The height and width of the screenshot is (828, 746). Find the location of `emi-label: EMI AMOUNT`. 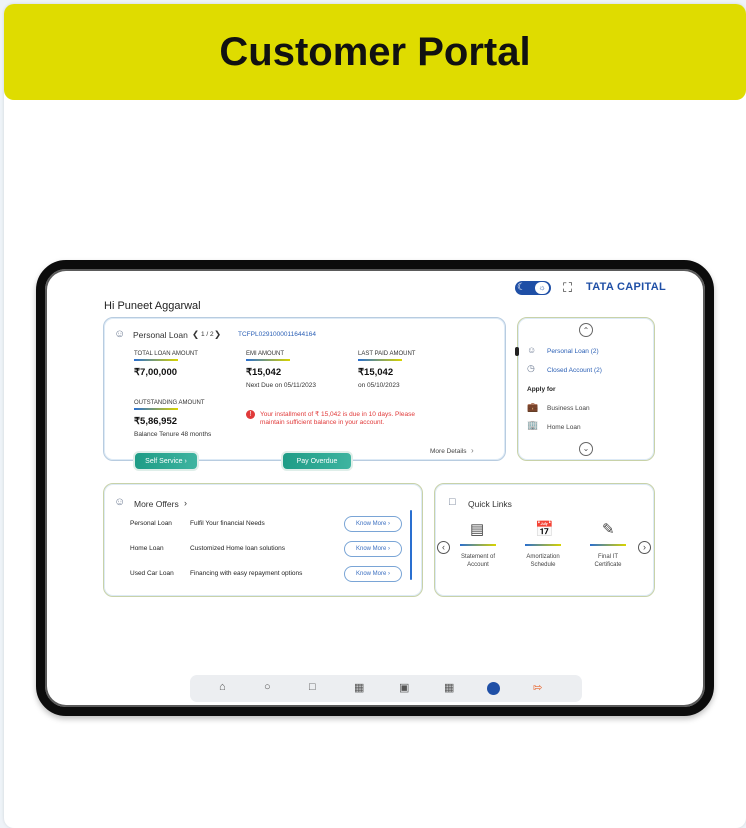

emi-label: EMI AMOUNT is located at coordinates (265, 354).